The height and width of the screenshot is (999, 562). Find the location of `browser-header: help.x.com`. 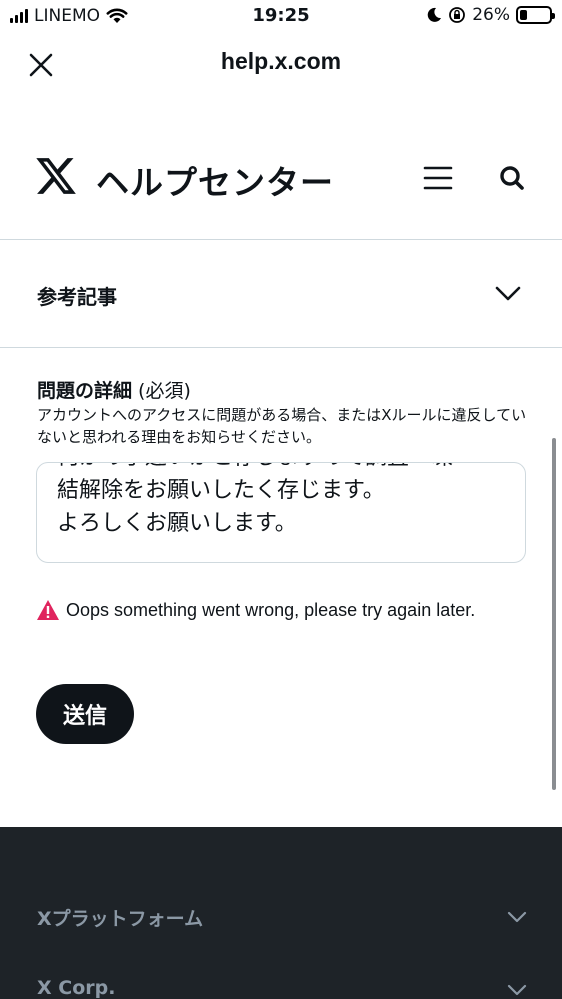

browser-header: help.x.com is located at coordinates (281, 64).